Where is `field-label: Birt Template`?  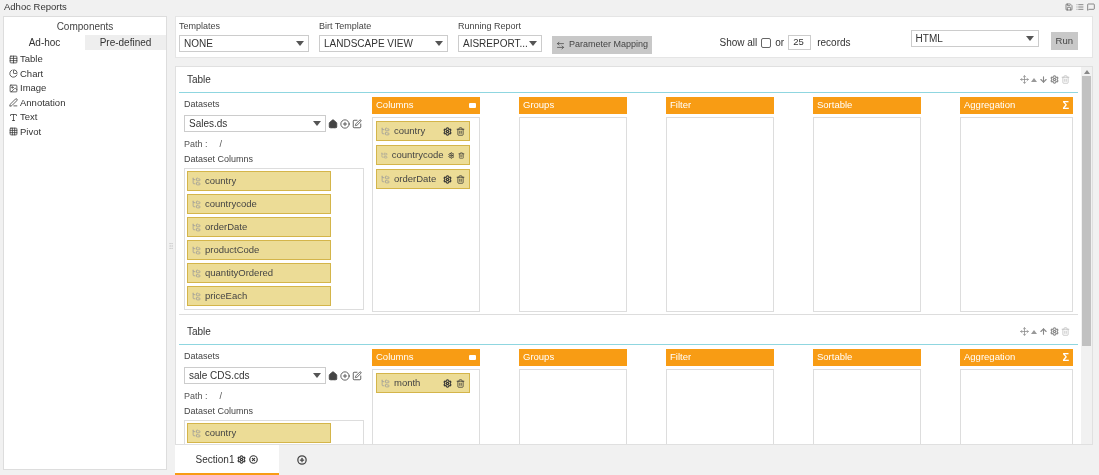
field-label: Birt Template is located at coordinates (346, 26).